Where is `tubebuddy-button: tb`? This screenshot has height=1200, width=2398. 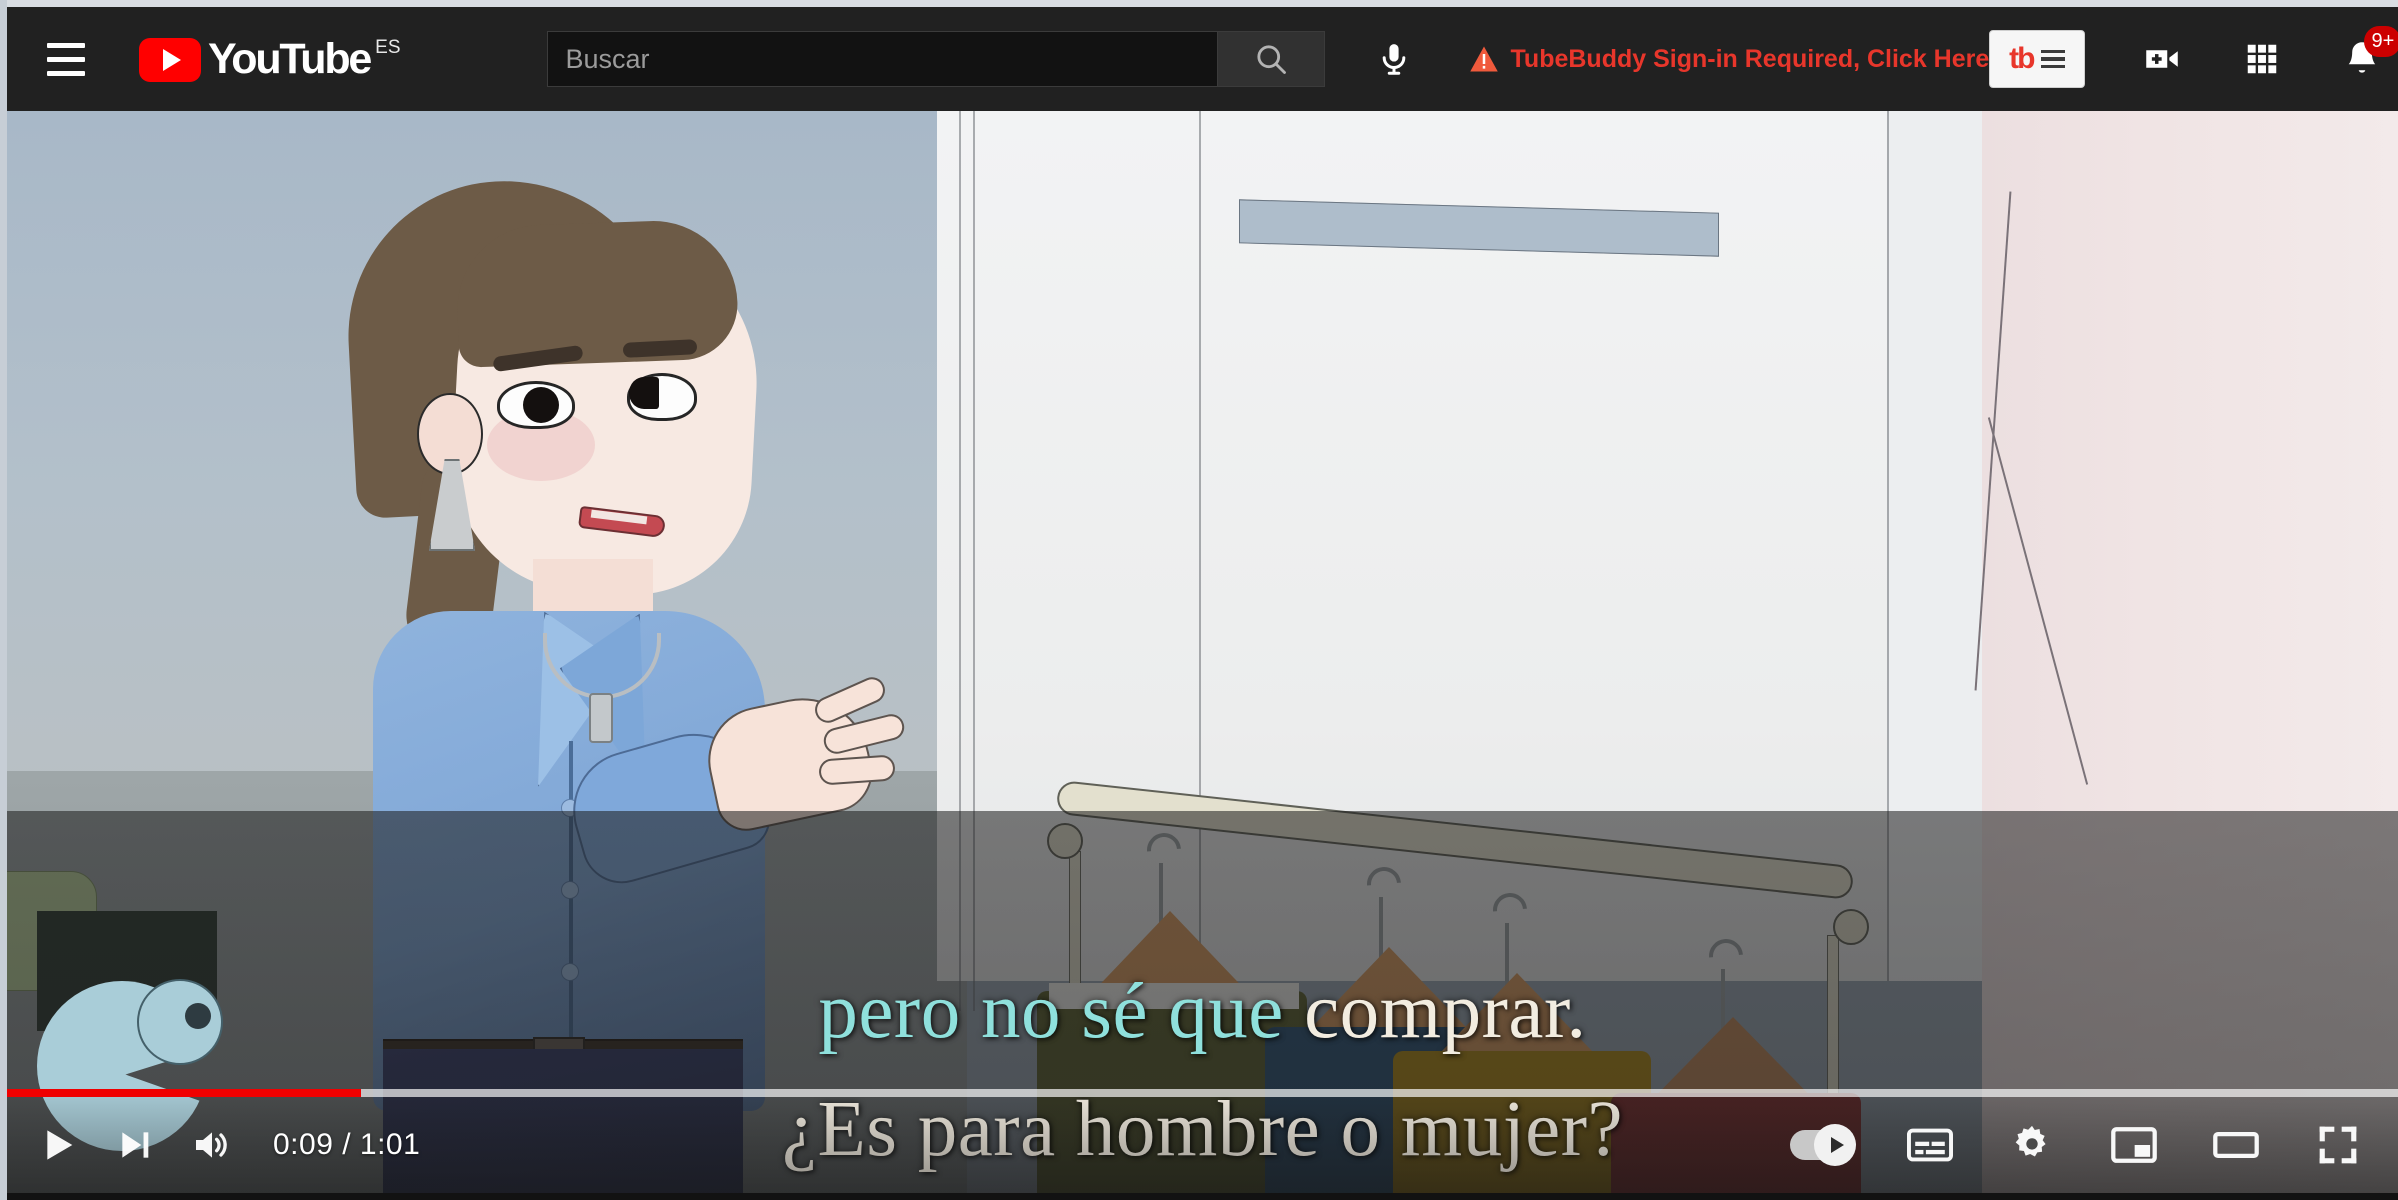
tubebuddy-button: tb is located at coordinates (2037, 59).